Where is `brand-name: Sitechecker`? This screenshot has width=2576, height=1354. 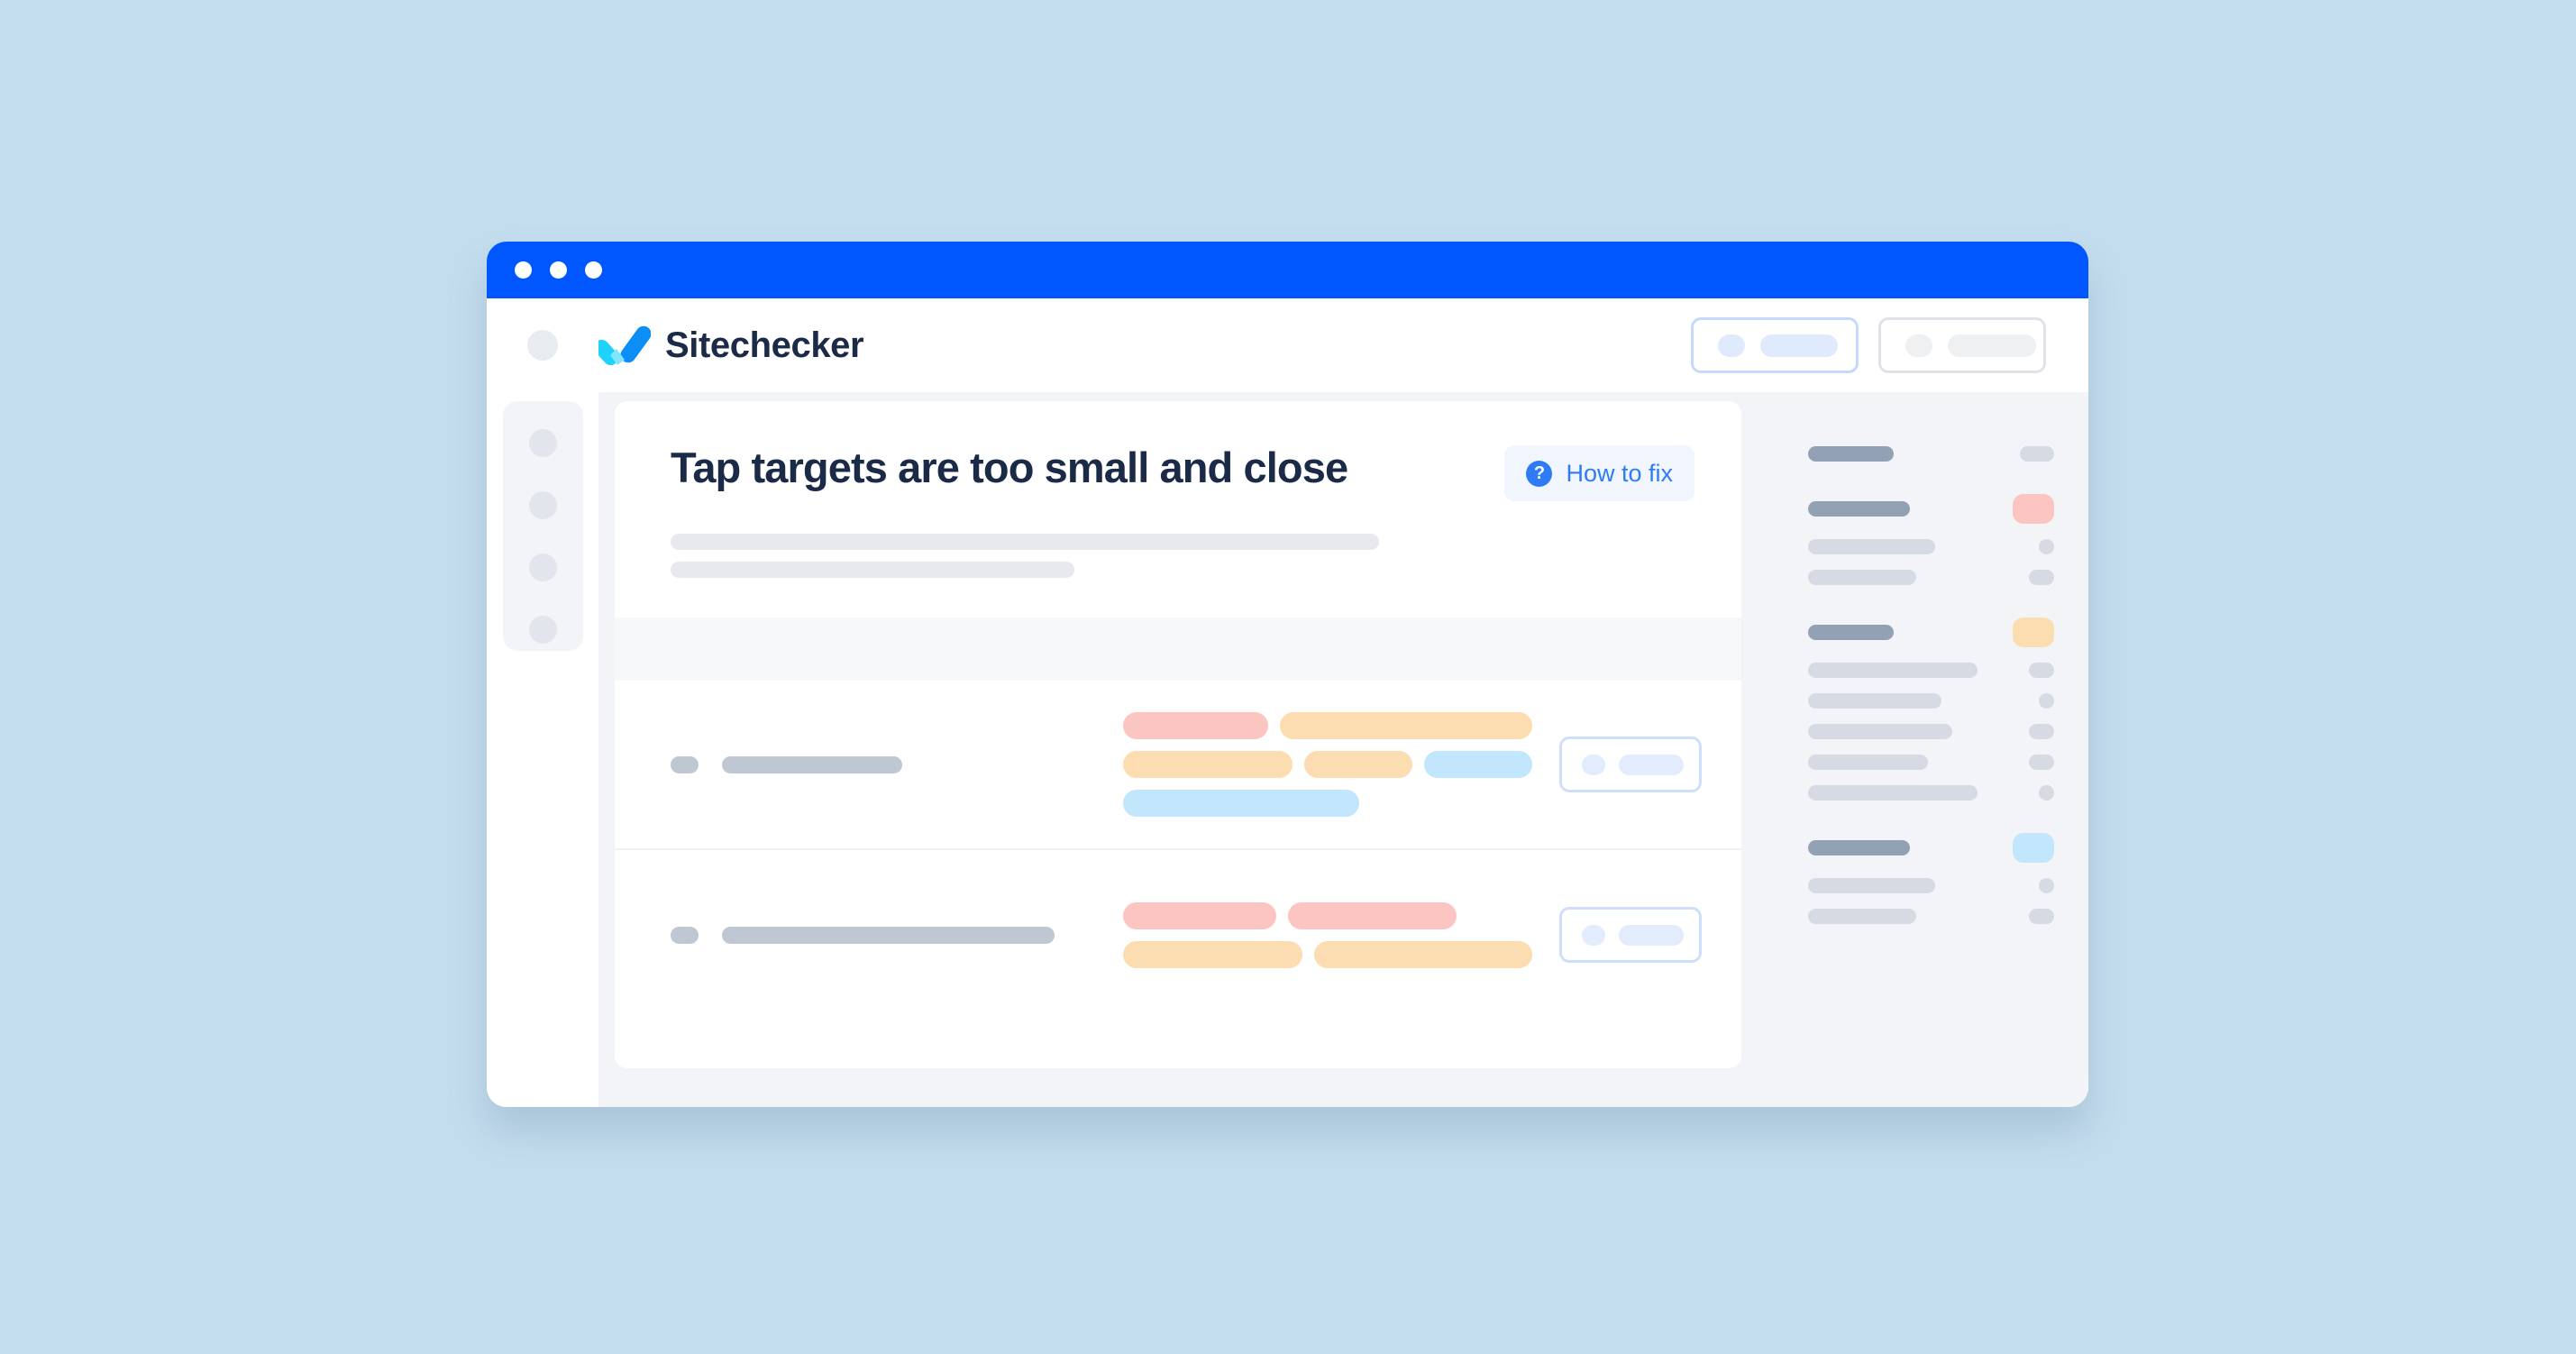 brand-name: Sitechecker is located at coordinates (764, 345).